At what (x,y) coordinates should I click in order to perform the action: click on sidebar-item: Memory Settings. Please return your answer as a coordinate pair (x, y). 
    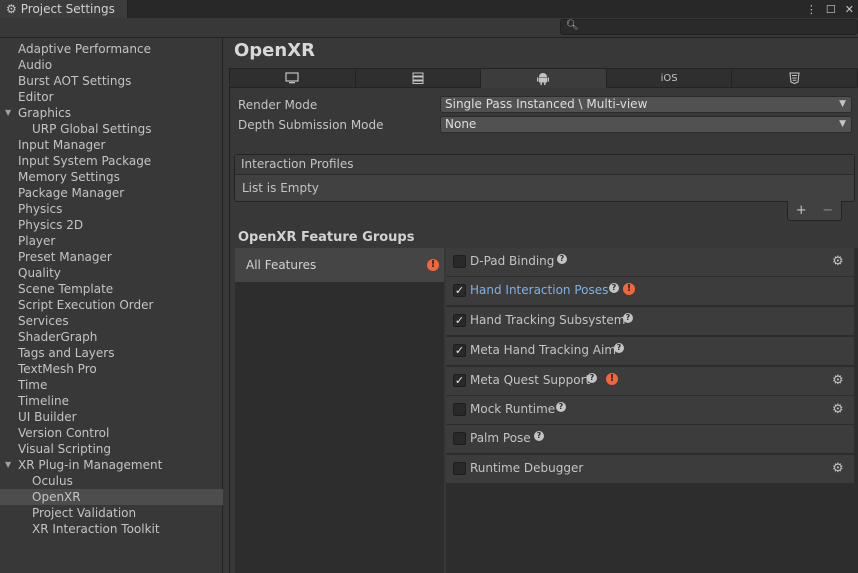
    Looking at the image, I should click on (111, 177).